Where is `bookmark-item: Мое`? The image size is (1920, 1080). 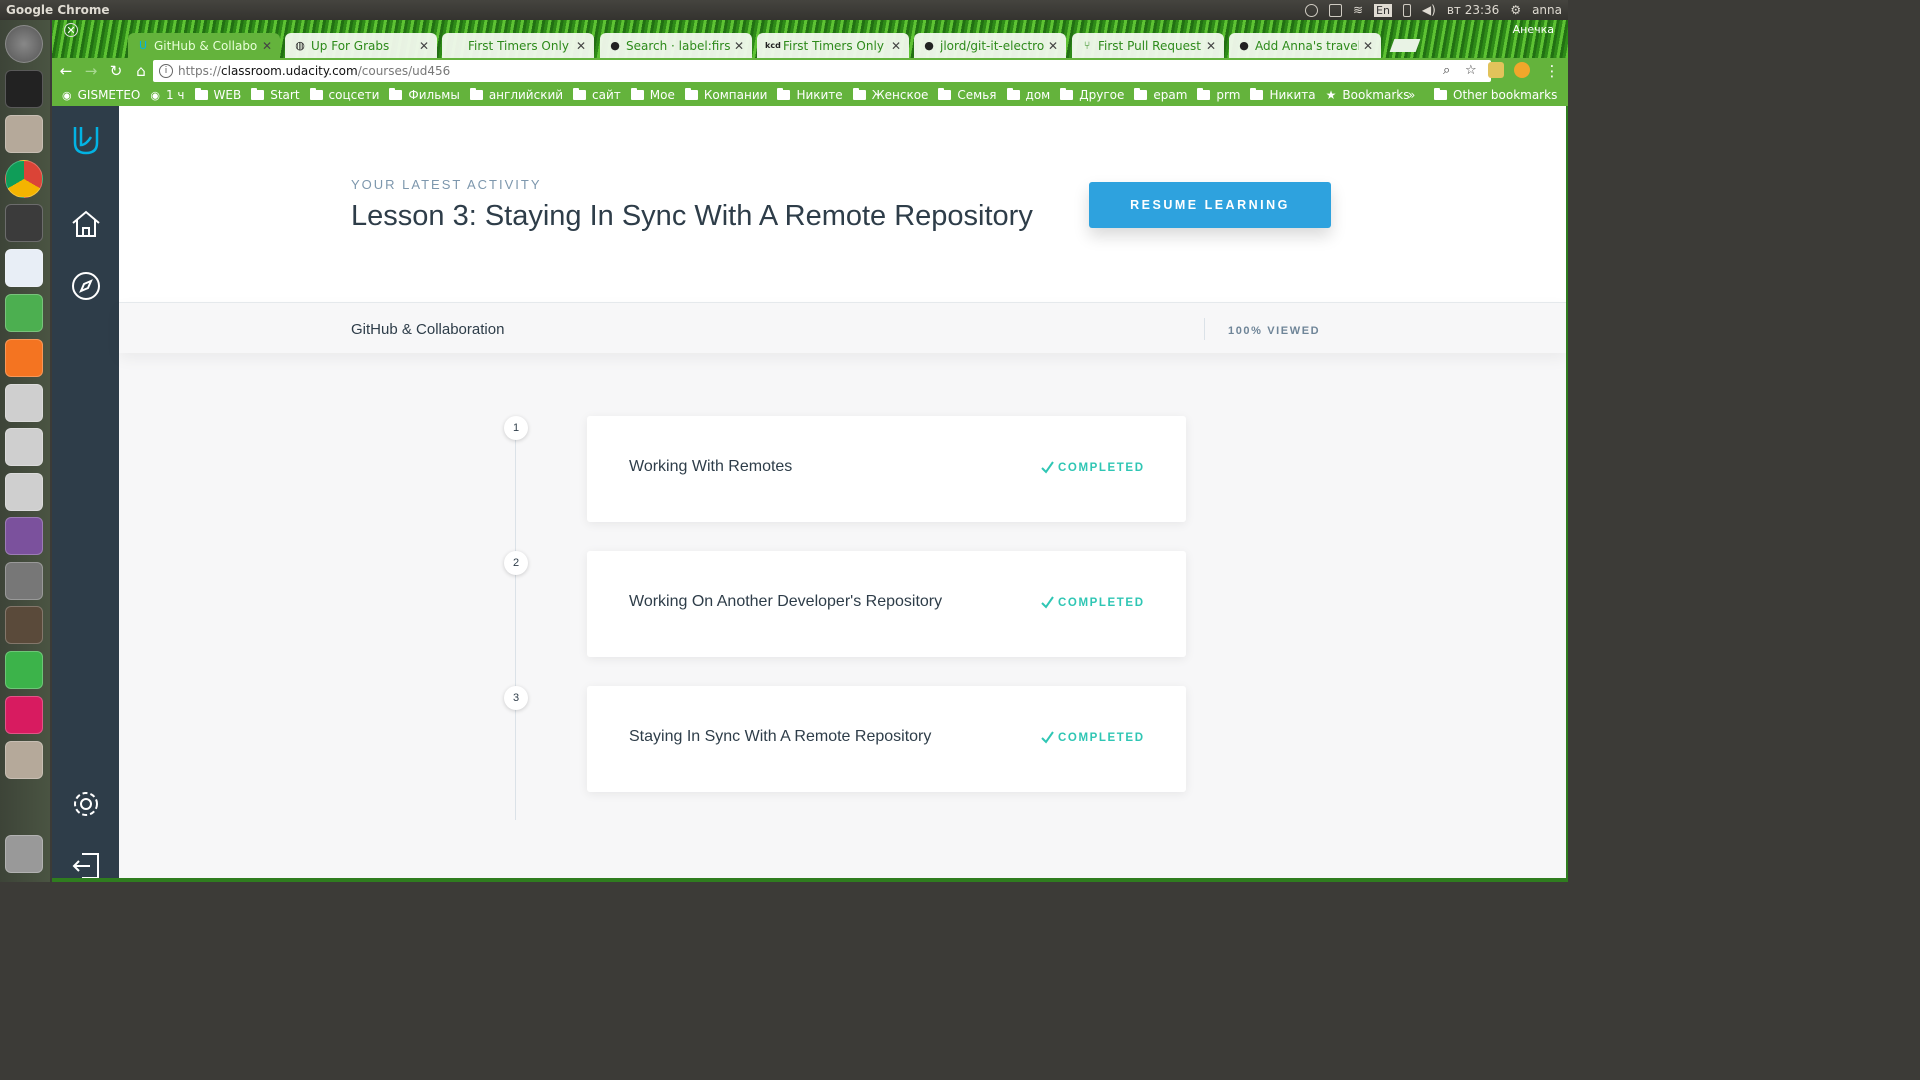
bookmark-item: Мое is located at coordinates (652, 95).